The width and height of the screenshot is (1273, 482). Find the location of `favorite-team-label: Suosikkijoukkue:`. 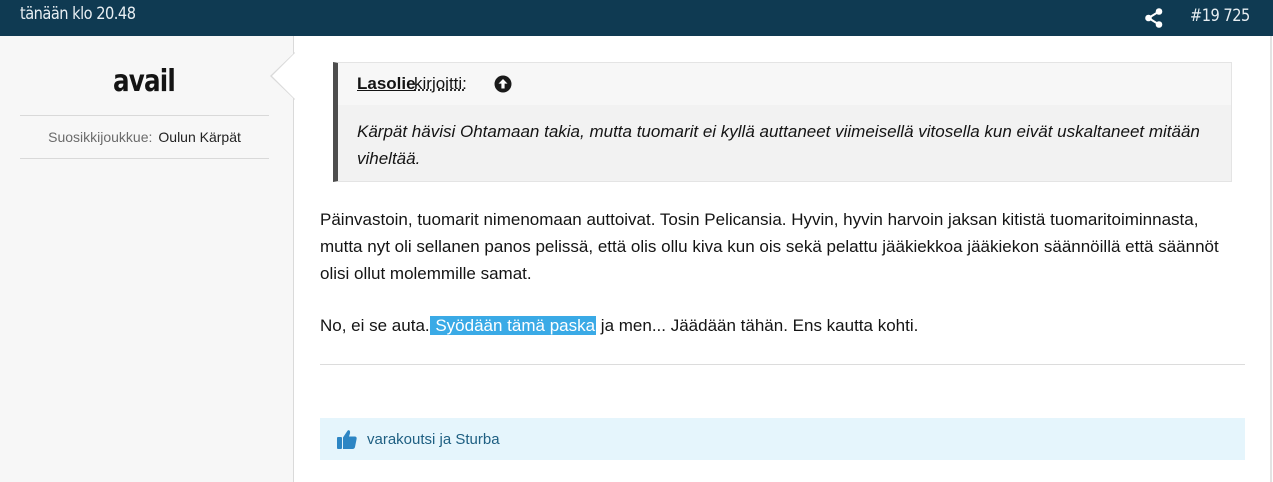

favorite-team-label: Suosikkijoukkue: is located at coordinates (100, 137).